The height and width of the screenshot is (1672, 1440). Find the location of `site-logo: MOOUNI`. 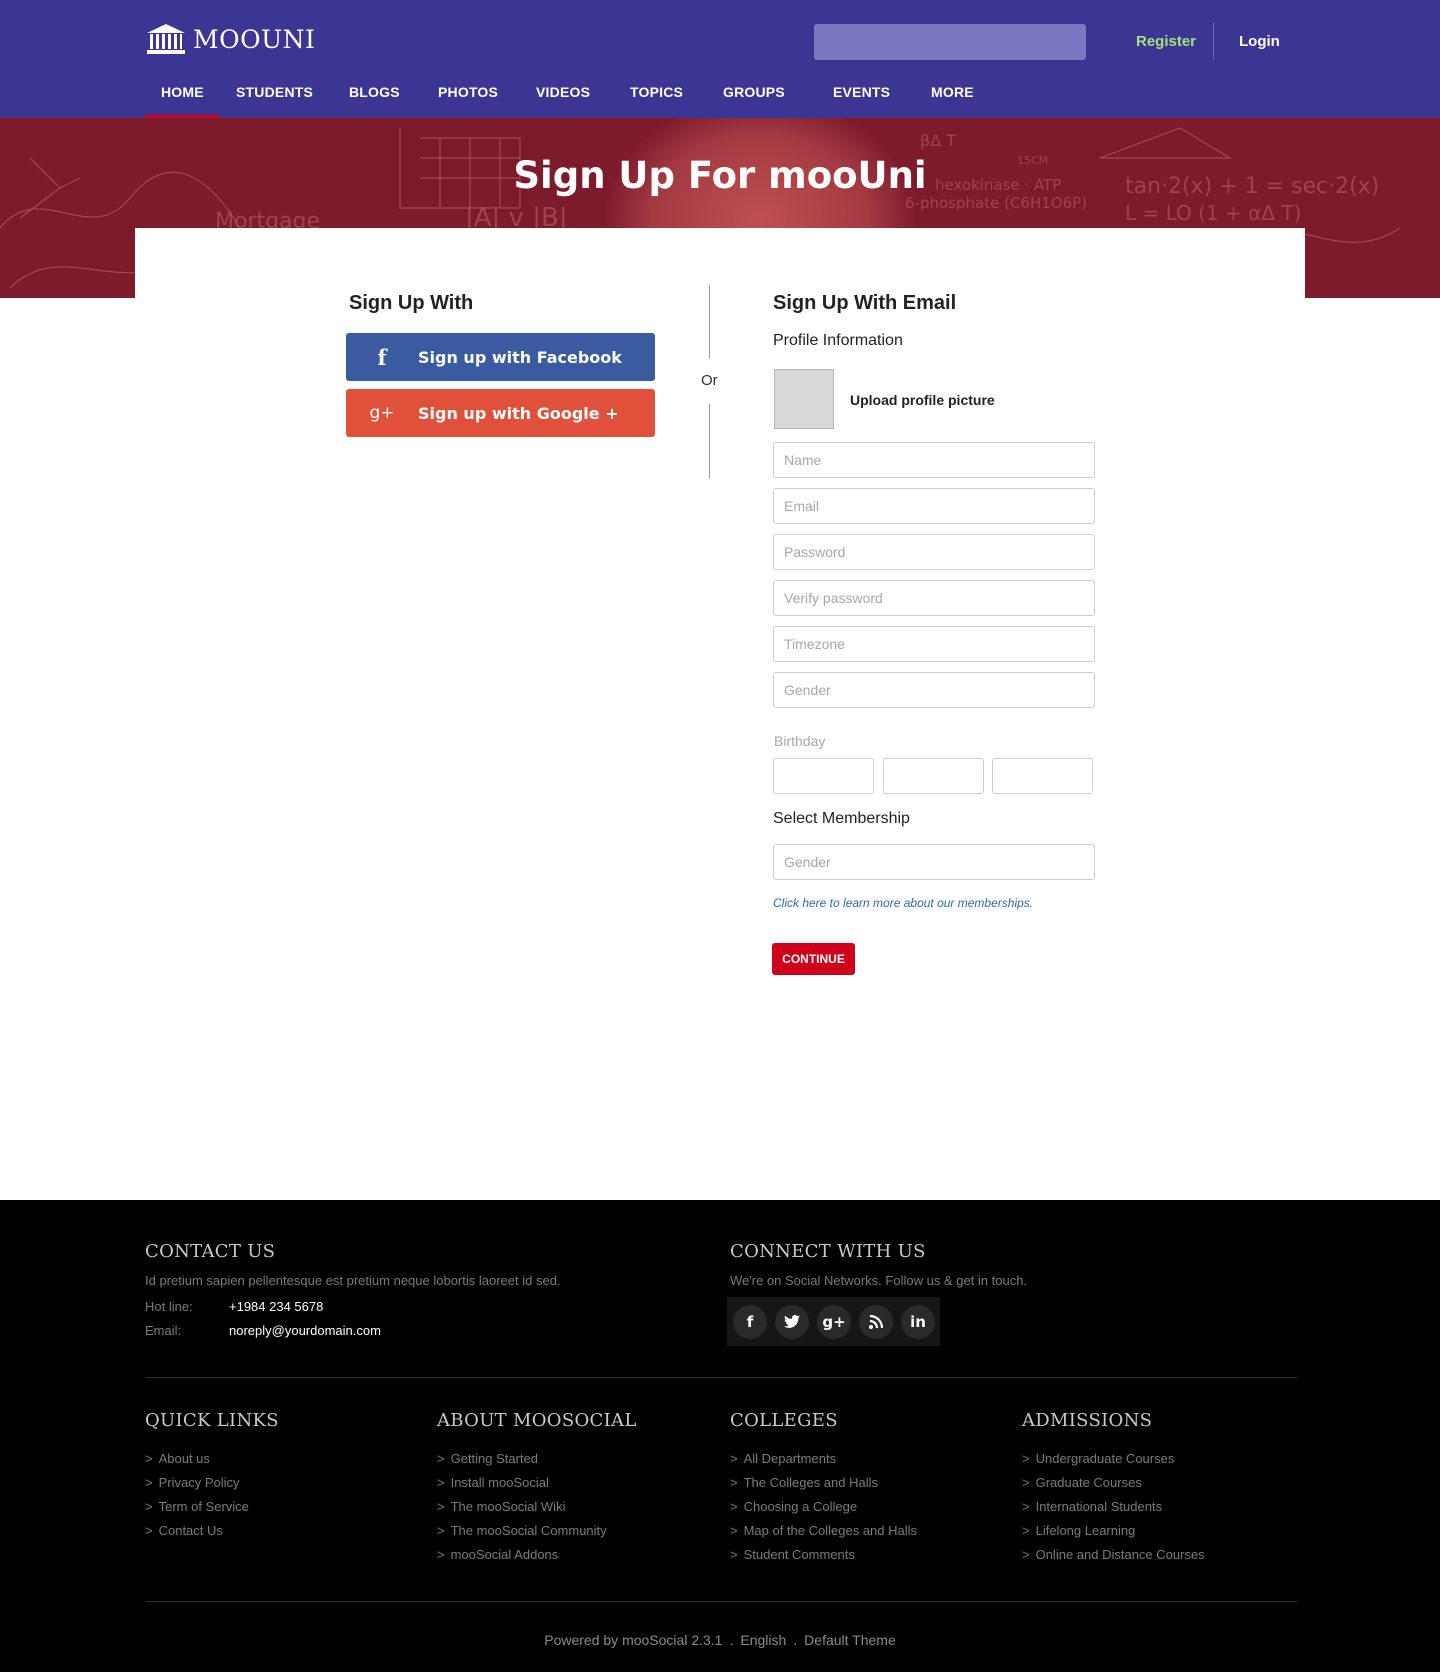

site-logo: MOOUNI is located at coordinates (231, 39).